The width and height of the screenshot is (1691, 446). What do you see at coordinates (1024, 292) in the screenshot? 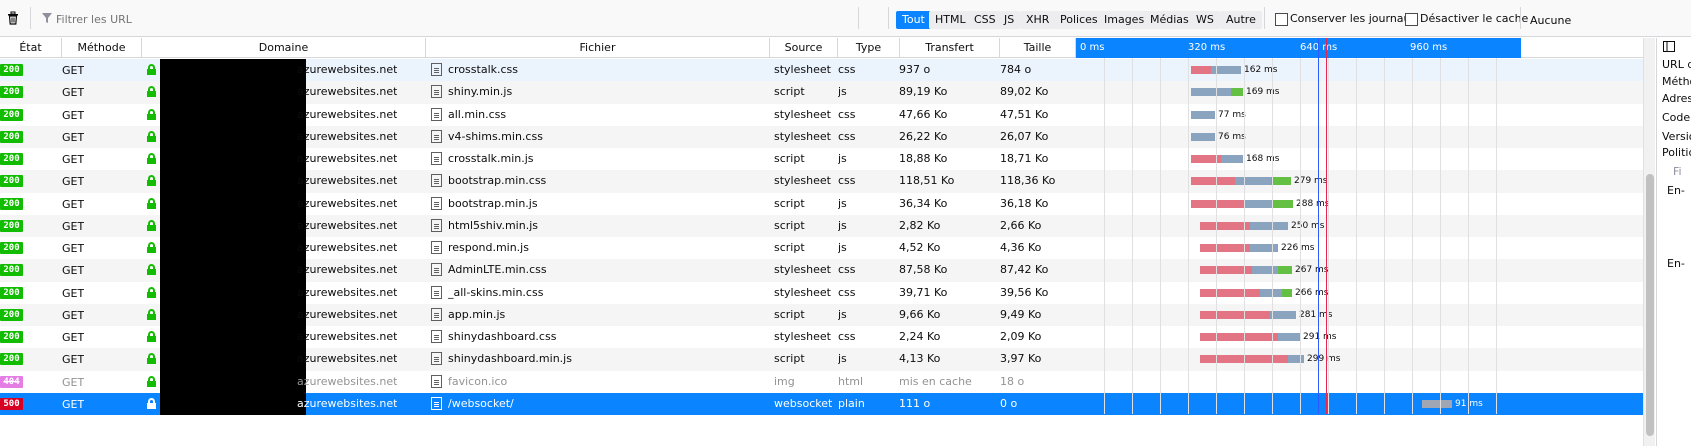
I see `request-size: 39,56 Ko` at bounding box center [1024, 292].